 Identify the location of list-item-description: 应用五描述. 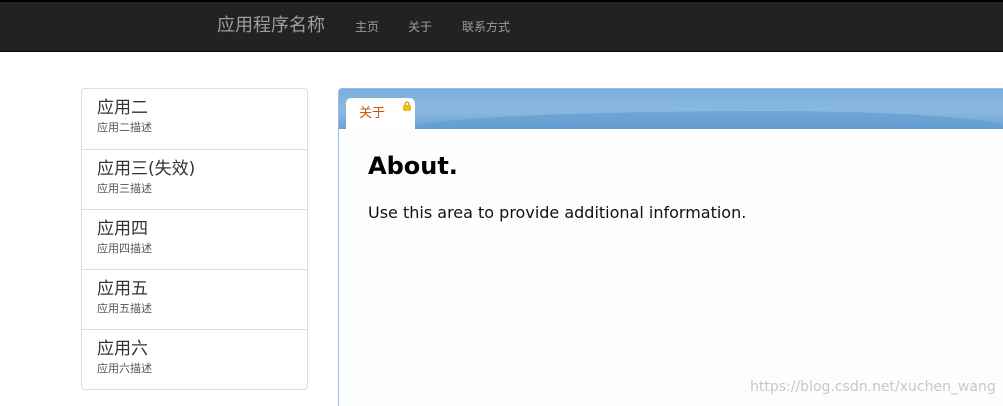
(124, 308).